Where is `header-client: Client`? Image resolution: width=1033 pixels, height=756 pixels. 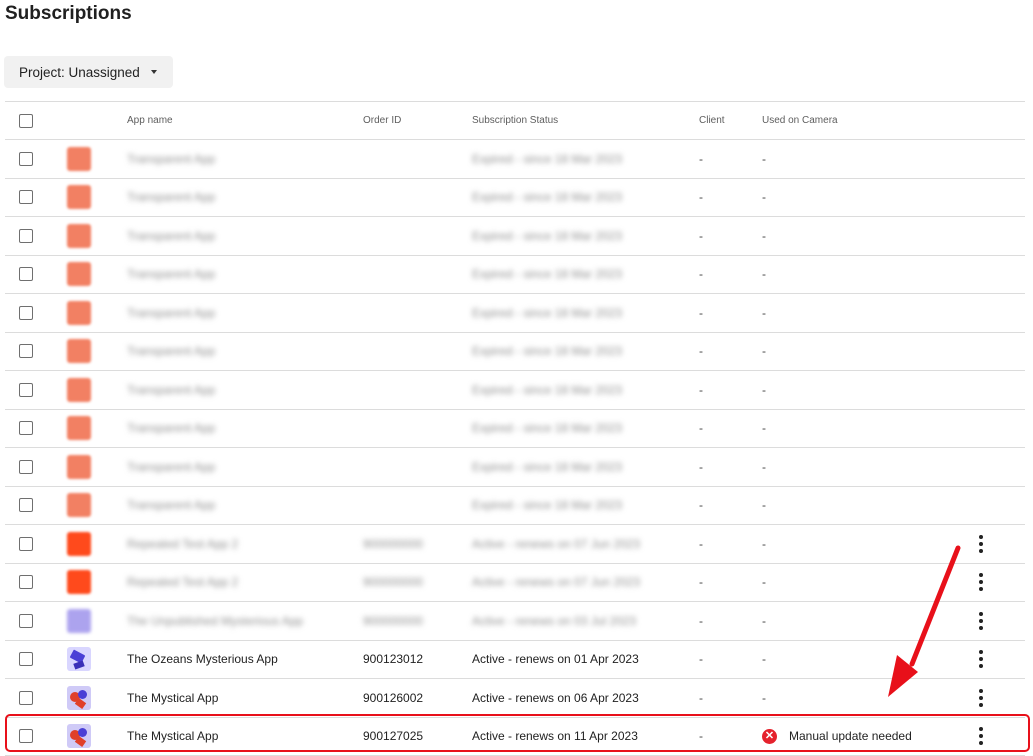 header-client: Client is located at coordinates (712, 120).